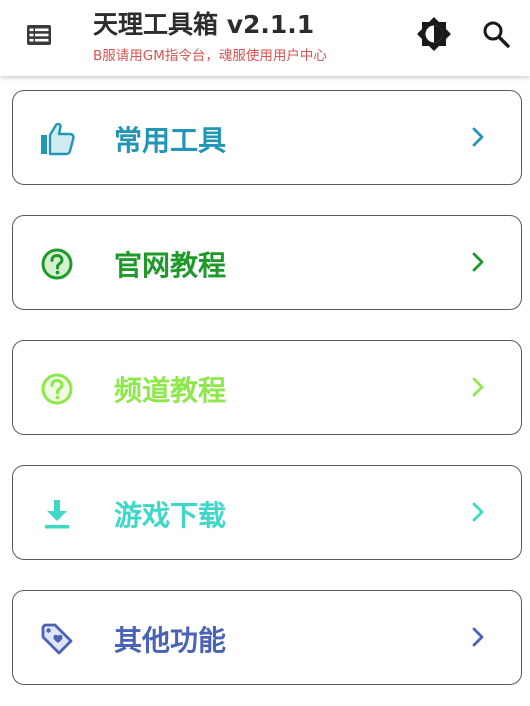 The image size is (530, 706). I want to click on tag-heart-icon, so click(57, 639).